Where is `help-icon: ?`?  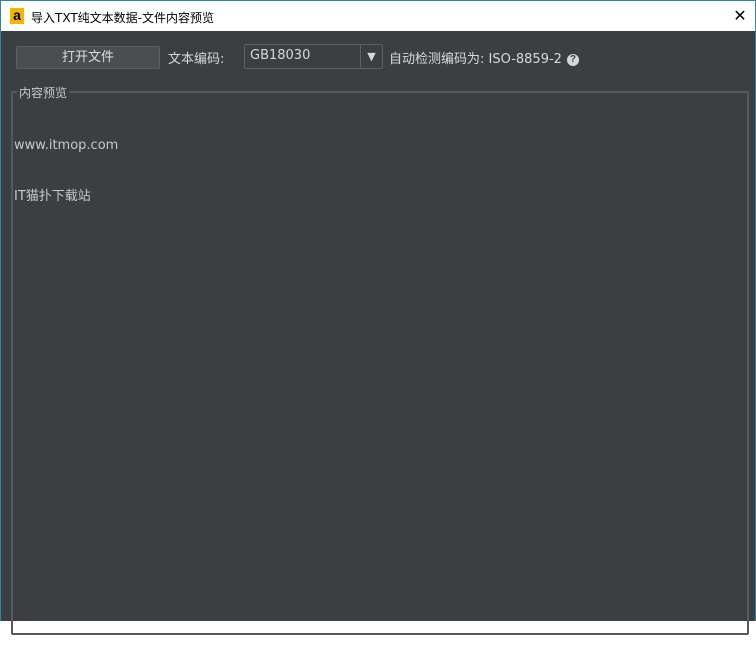
help-icon: ? is located at coordinates (572, 60).